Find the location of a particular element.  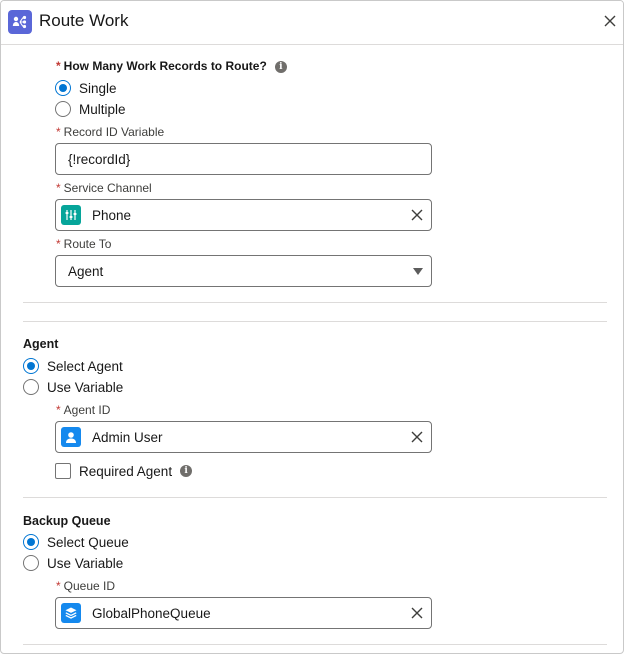

queue-id-label: * Queue ID is located at coordinates (86, 586).